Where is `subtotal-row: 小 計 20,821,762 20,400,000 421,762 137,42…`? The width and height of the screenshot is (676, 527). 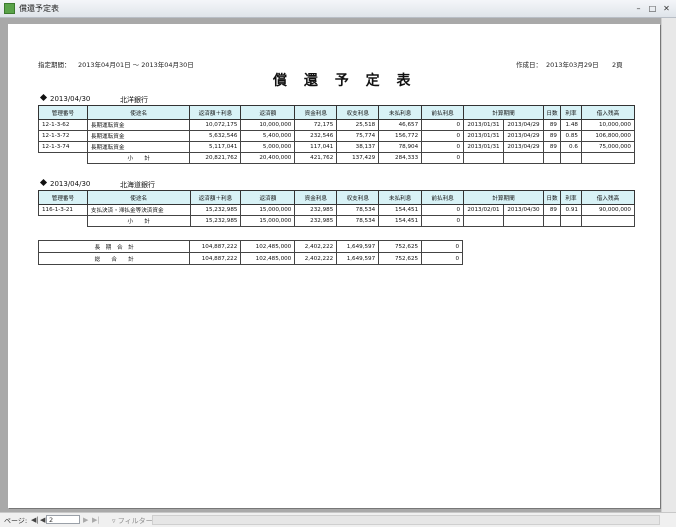
subtotal-row: 小 計 20,821,762 20,400,000 421,762 137,42… is located at coordinates (337, 158).